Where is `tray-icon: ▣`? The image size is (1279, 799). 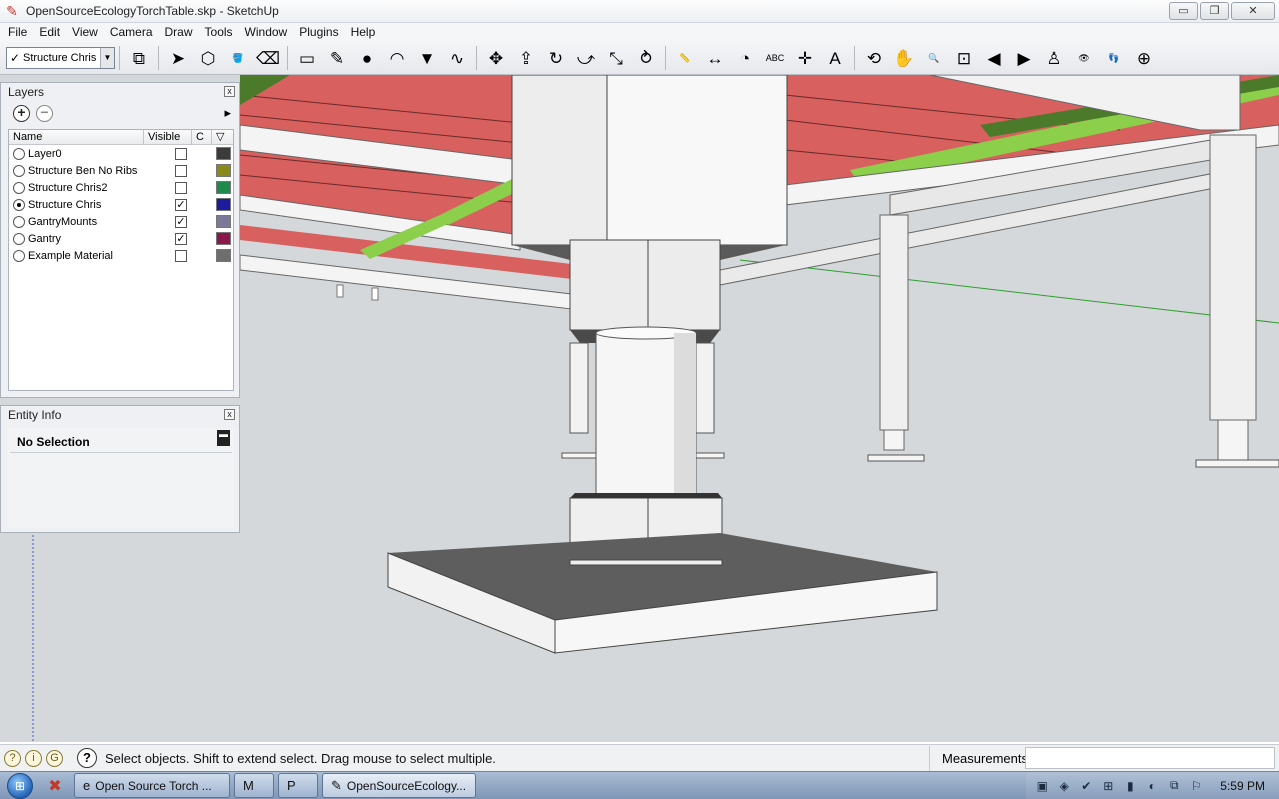 tray-icon: ▣ is located at coordinates (1042, 786).